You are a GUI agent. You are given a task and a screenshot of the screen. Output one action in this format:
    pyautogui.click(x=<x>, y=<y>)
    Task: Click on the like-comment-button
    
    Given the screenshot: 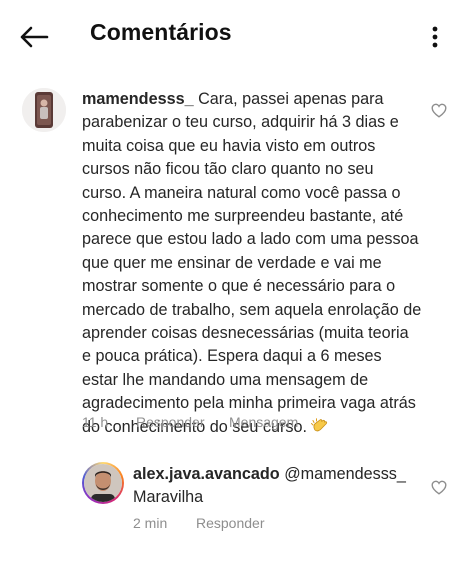 What is the action you would take?
    pyautogui.click(x=439, y=110)
    